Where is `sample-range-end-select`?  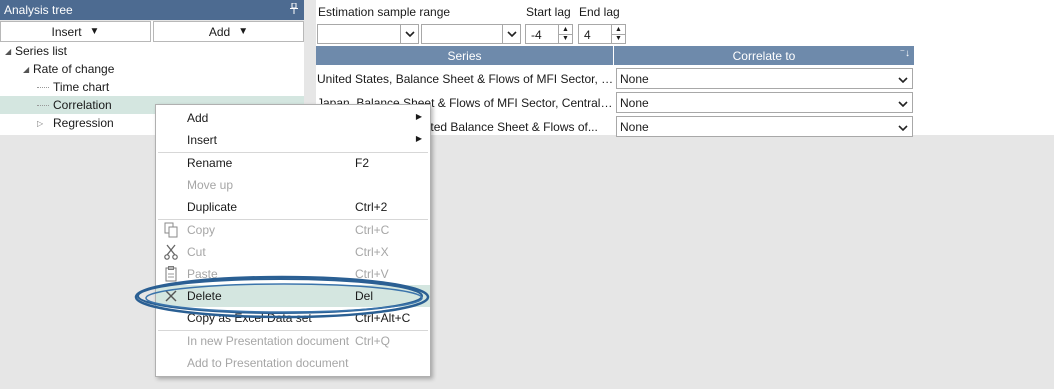
sample-range-end-select is located at coordinates (471, 34).